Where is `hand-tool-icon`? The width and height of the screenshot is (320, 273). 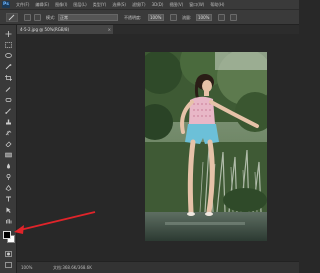 hand-tool-icon is located at coordinates (8, 221).